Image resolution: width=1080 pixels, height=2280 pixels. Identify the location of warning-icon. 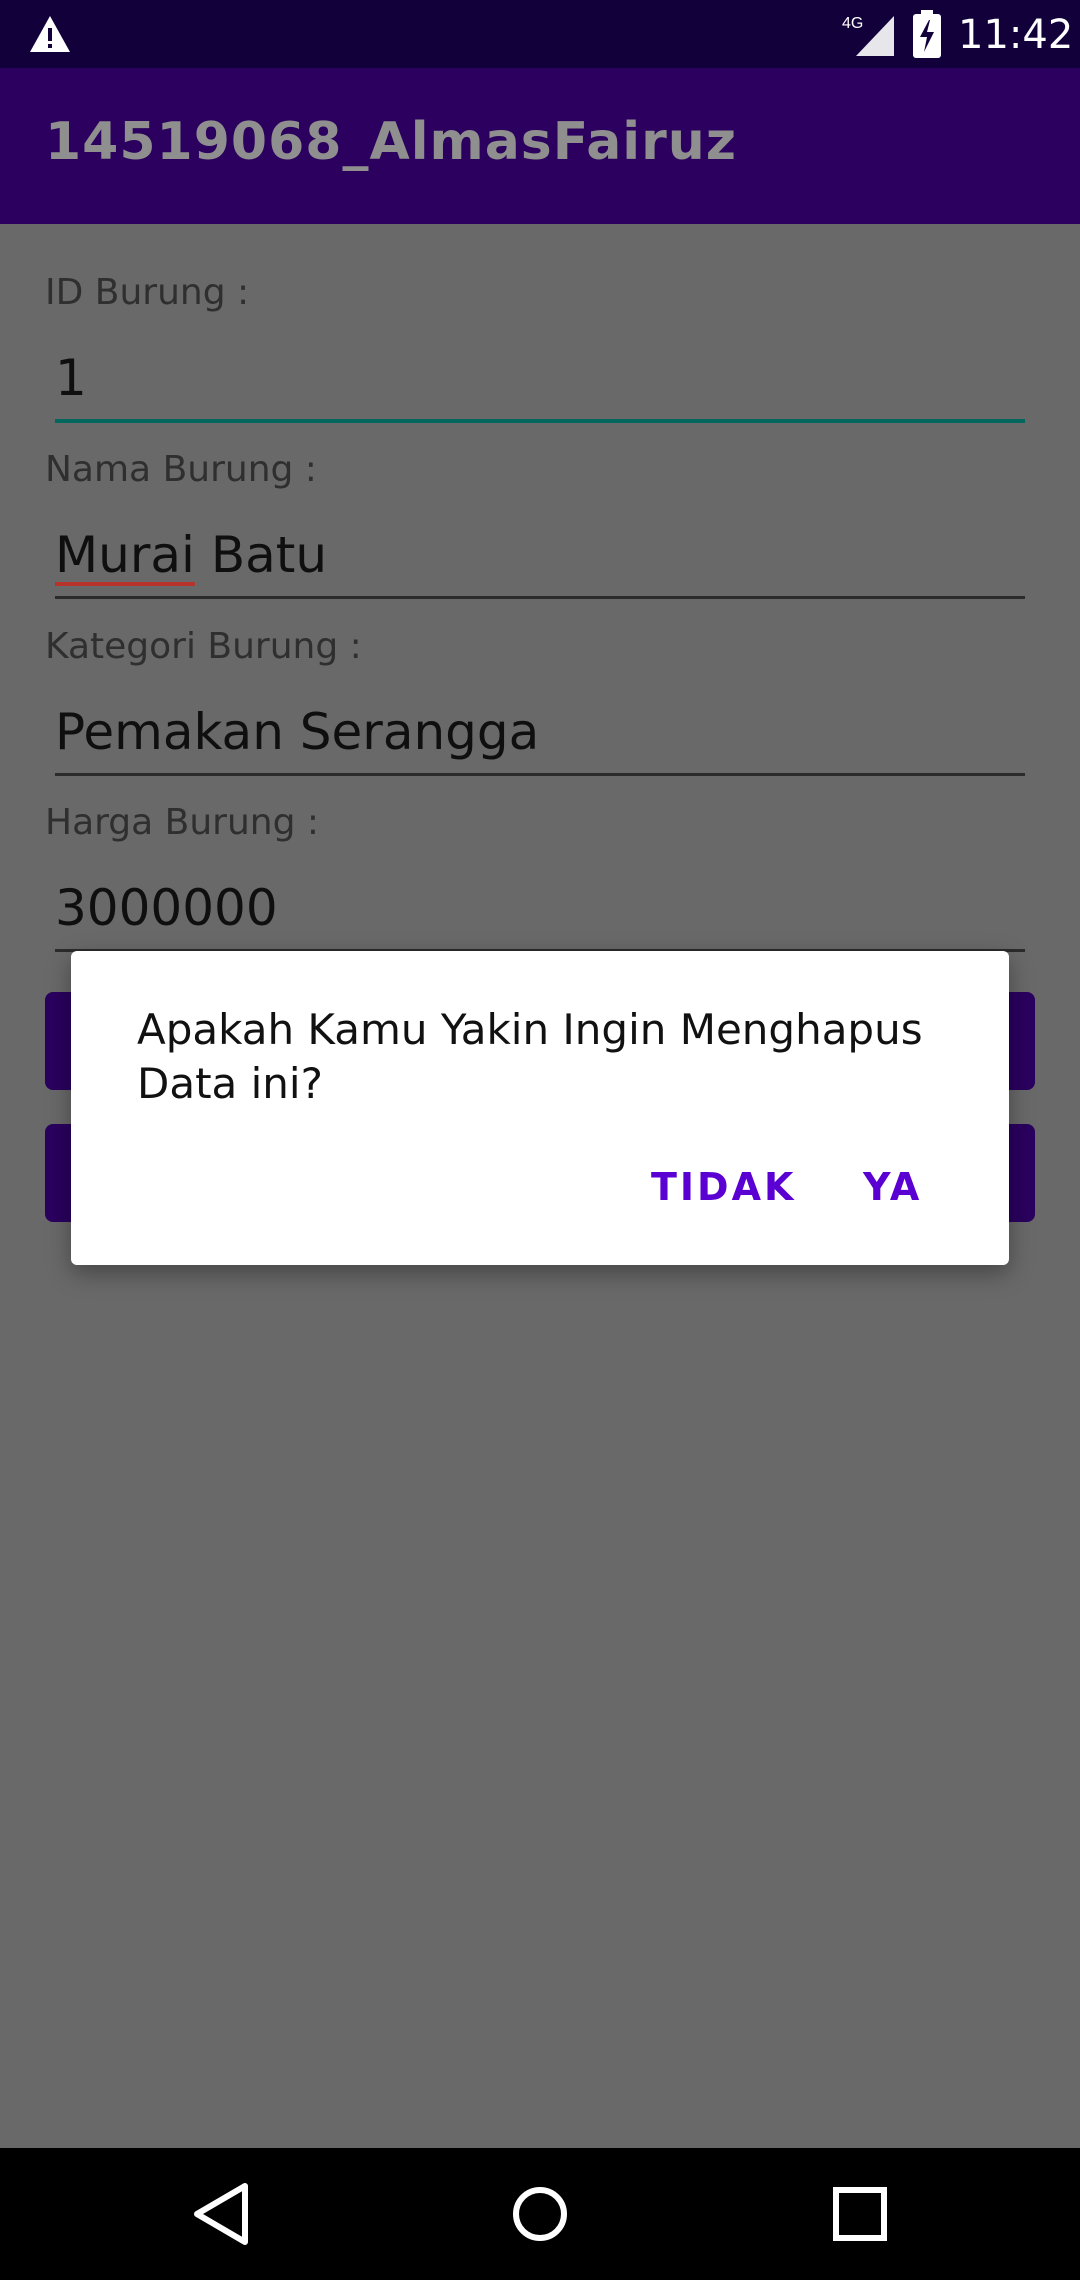
(50, 34).